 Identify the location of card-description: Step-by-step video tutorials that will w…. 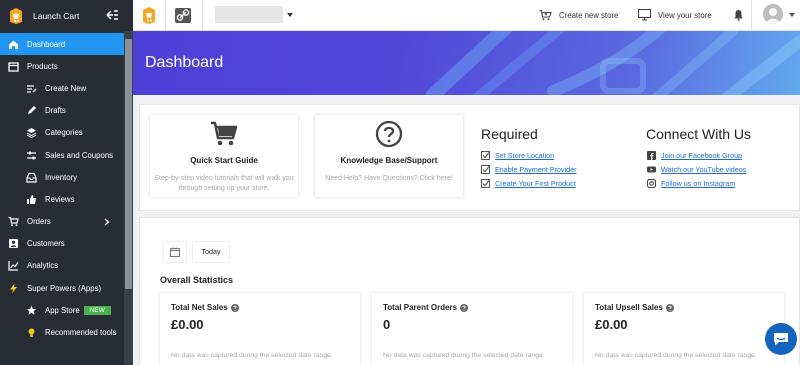
(224, 183).